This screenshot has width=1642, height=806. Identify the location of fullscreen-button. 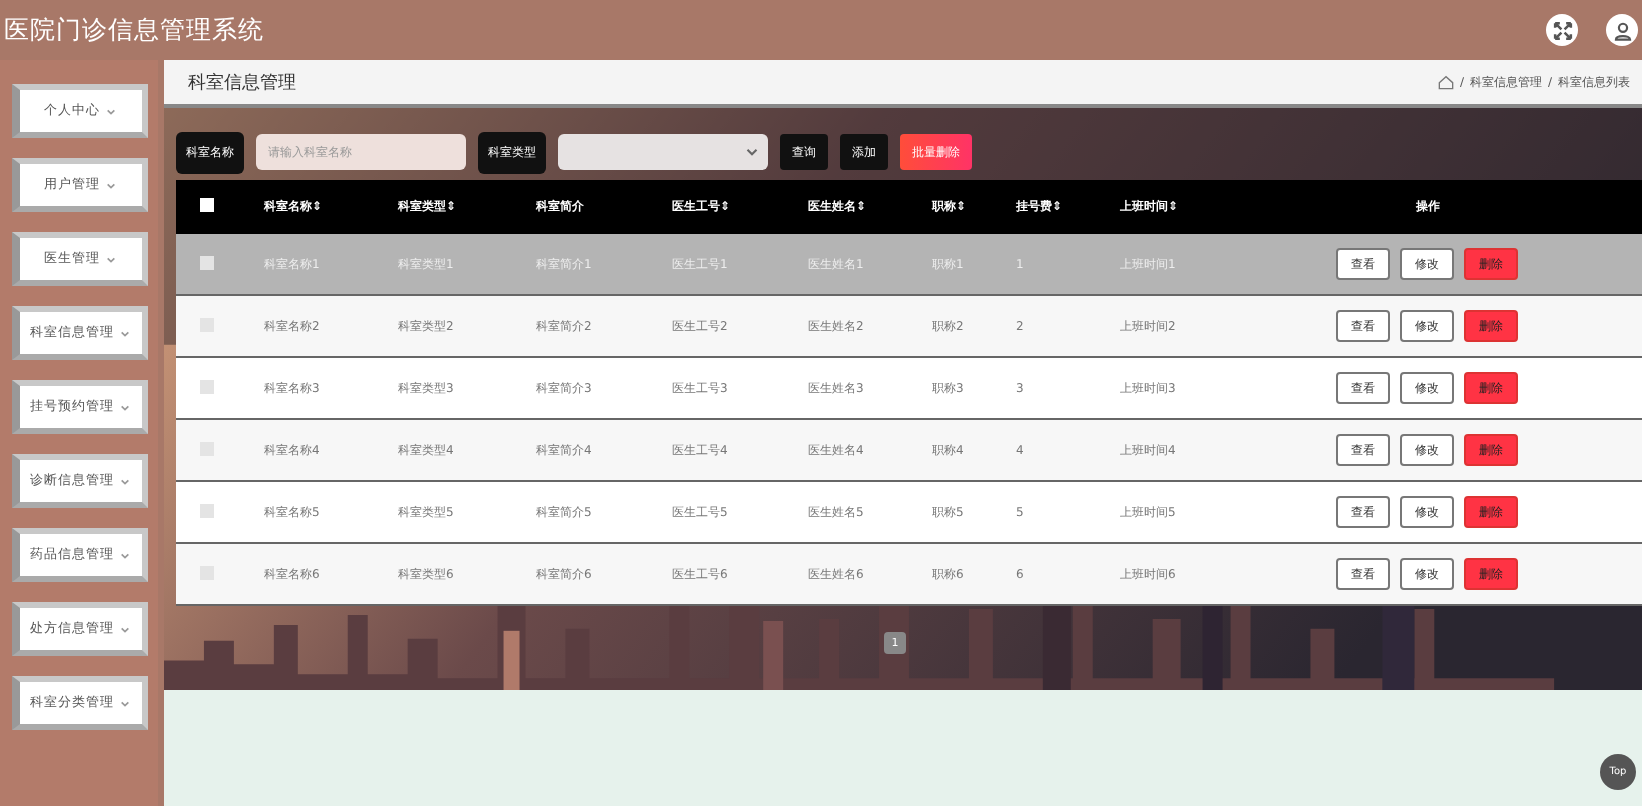
(1562, 30).